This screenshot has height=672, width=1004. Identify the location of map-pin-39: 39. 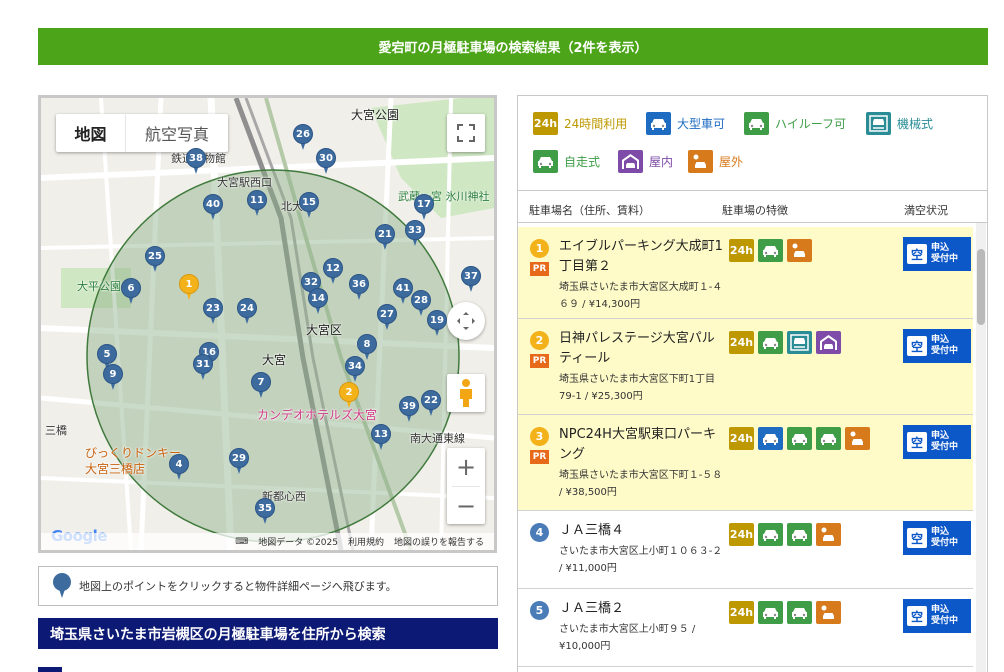
(409, 409).